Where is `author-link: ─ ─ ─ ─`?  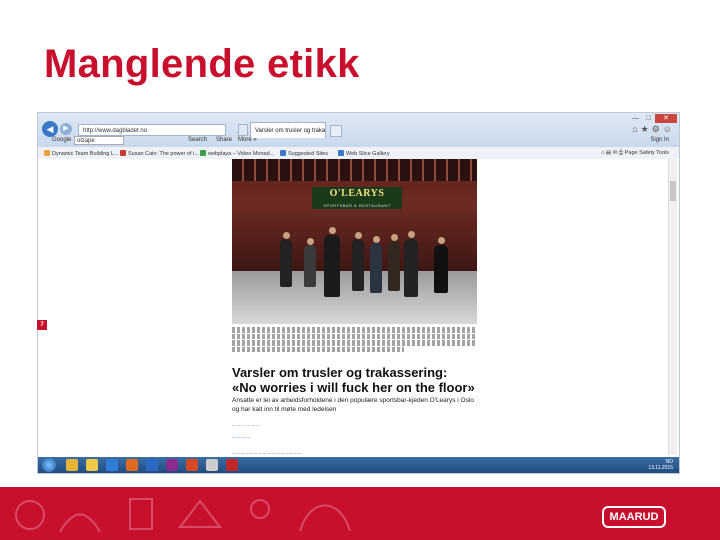 author-link: ─ ─ ─ ─ is located at coordinates (241, 438).